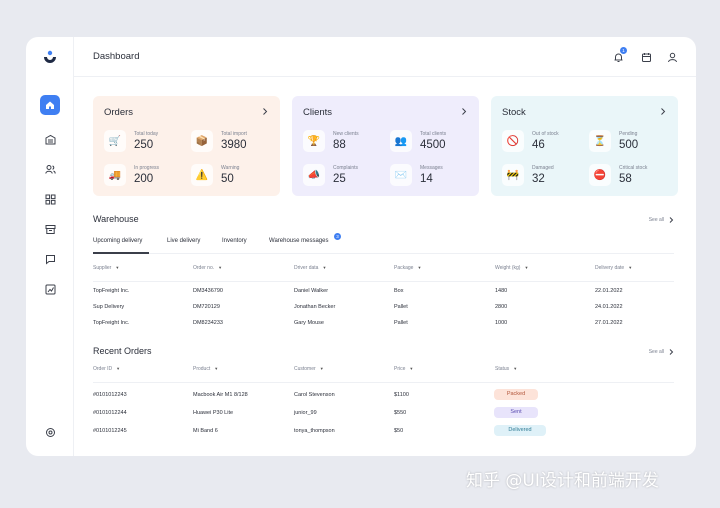 Image resolution: width=720 pixels, height=508 pixels. What do you see at coordinates (314, 431) in the screenshot?
I see `table-cell: tonya_thompson` at bounding box center [314, 431].